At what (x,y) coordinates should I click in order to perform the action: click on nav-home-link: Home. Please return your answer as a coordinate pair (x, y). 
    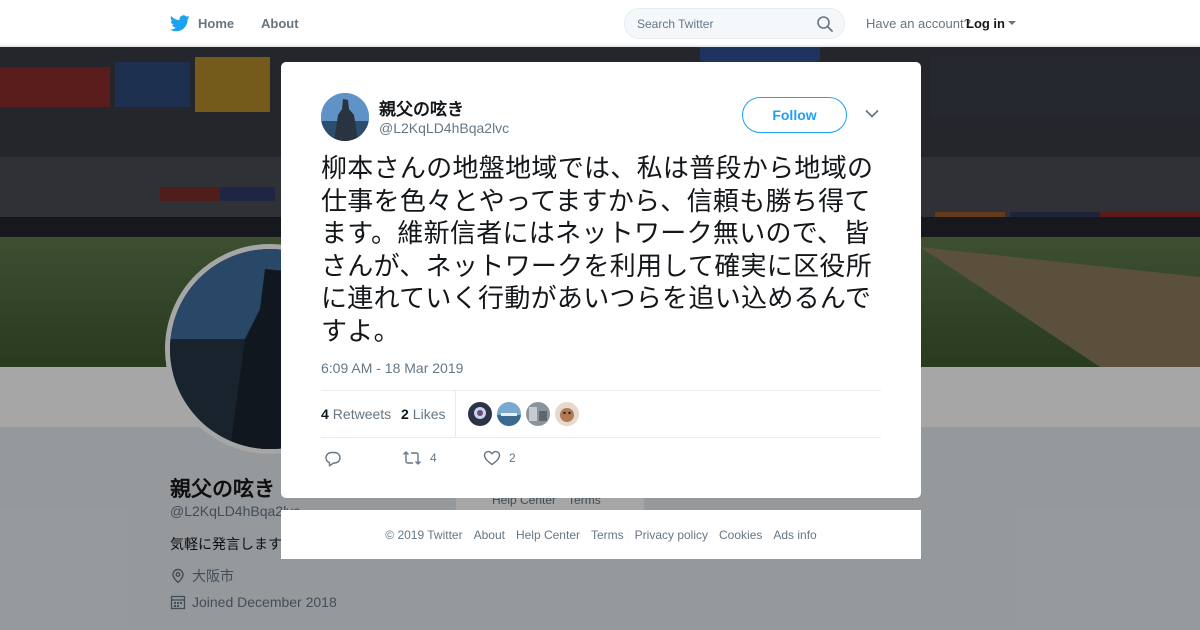
    Looking at the image, I should click on (202, 23).